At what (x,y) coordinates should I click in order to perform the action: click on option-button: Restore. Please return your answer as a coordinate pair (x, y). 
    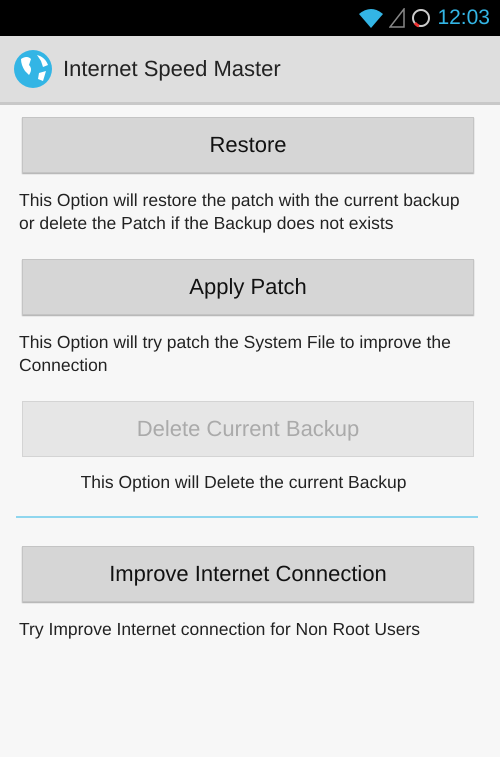
    Looking at the image, I should click on (248, 145).